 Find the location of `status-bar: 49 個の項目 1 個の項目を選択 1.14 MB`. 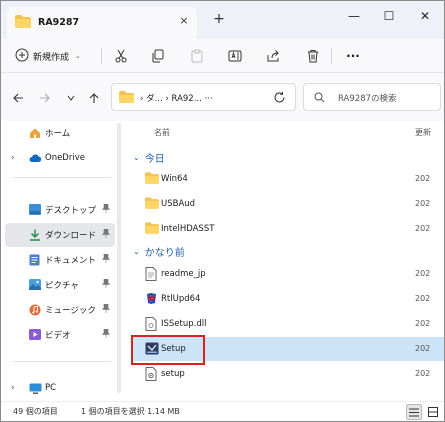

status-bar: 49 個の項目 1 個の項目を選択 1.14 MB is located at coordinates (222, 411).